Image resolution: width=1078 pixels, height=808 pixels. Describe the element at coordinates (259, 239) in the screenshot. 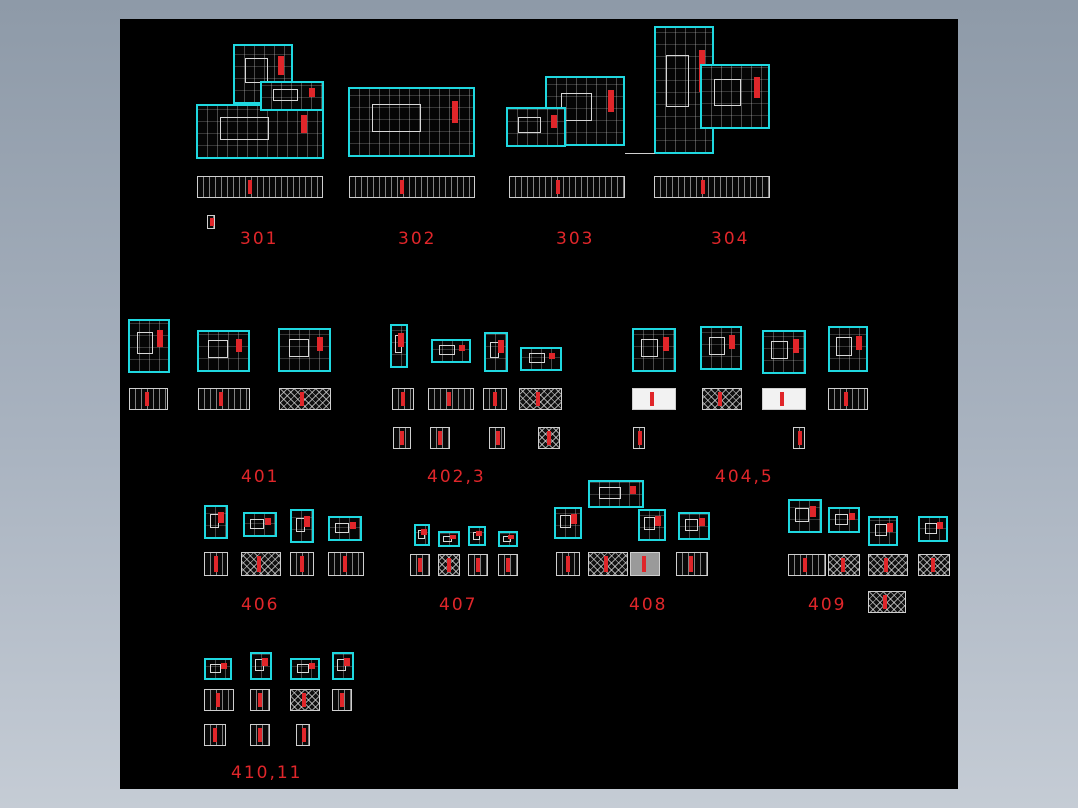

I see `drawing-label: 301` at that location.